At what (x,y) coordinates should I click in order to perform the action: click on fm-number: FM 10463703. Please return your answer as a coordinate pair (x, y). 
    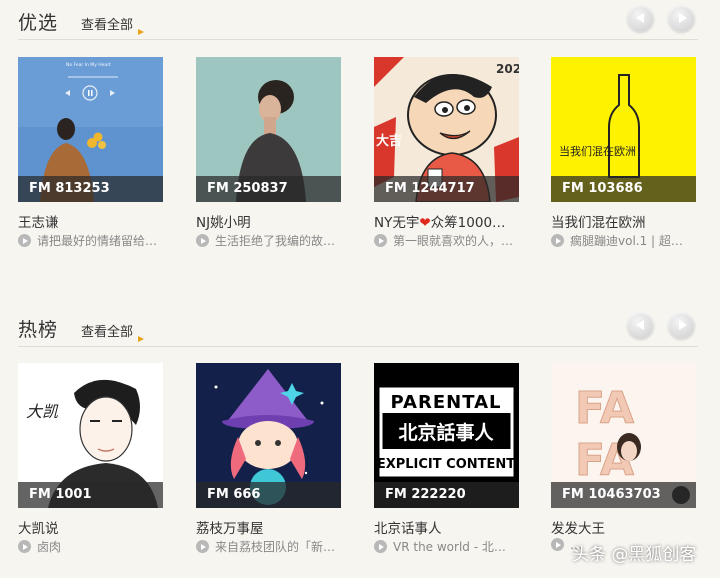
    Looking at the image, I should click on (623, 495).